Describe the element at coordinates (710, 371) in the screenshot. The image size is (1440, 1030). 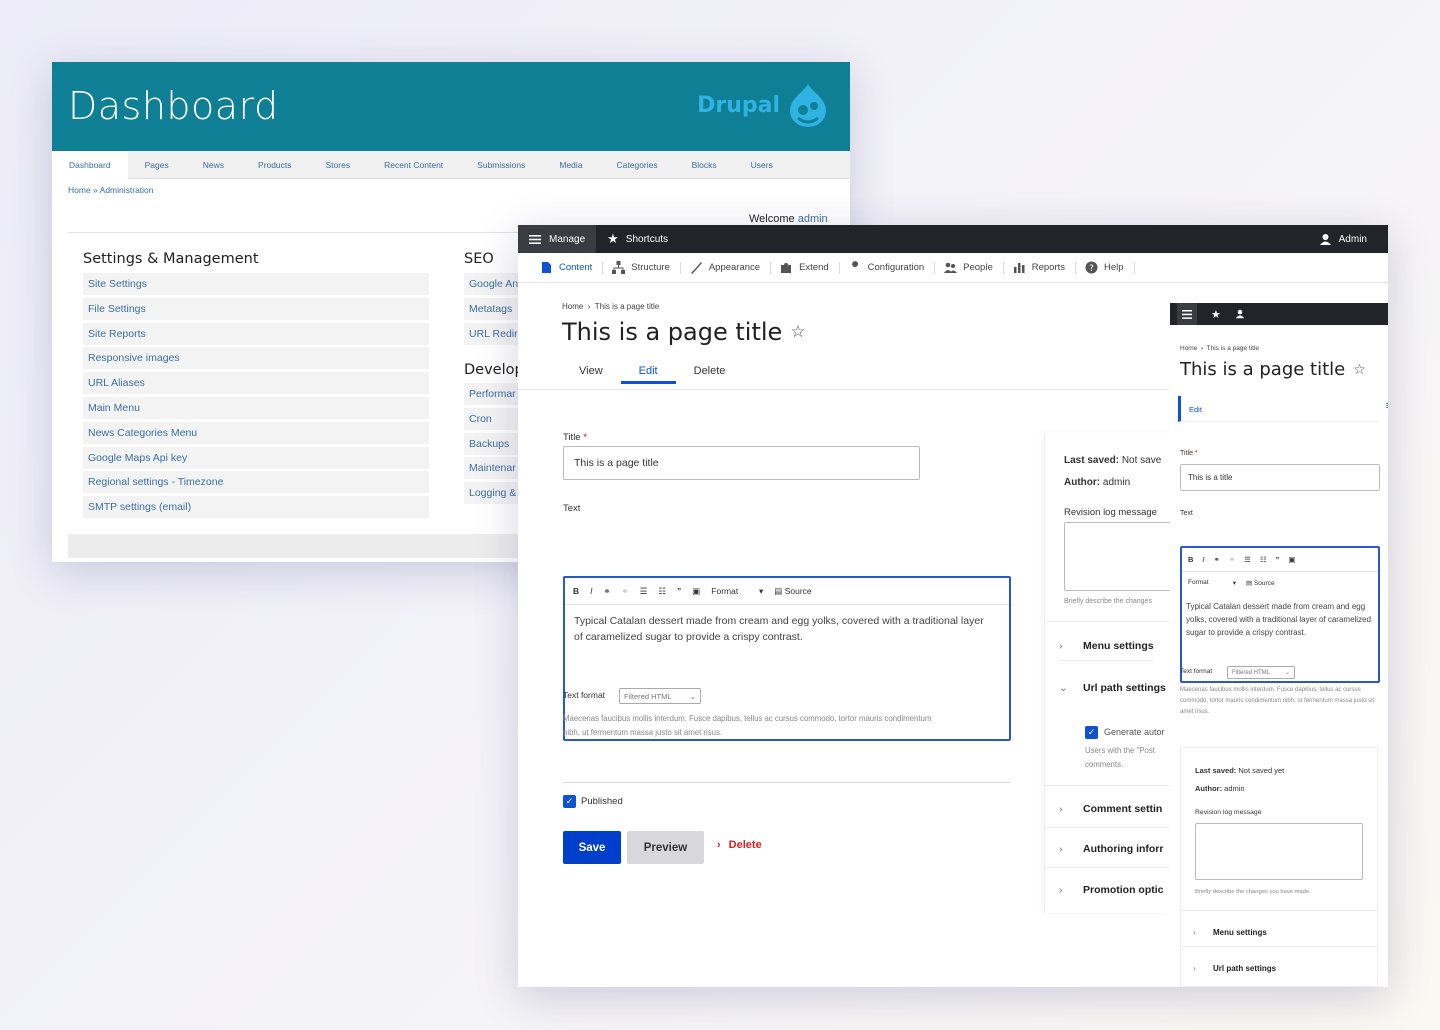
I see `tab-delete: Delete` at that location.